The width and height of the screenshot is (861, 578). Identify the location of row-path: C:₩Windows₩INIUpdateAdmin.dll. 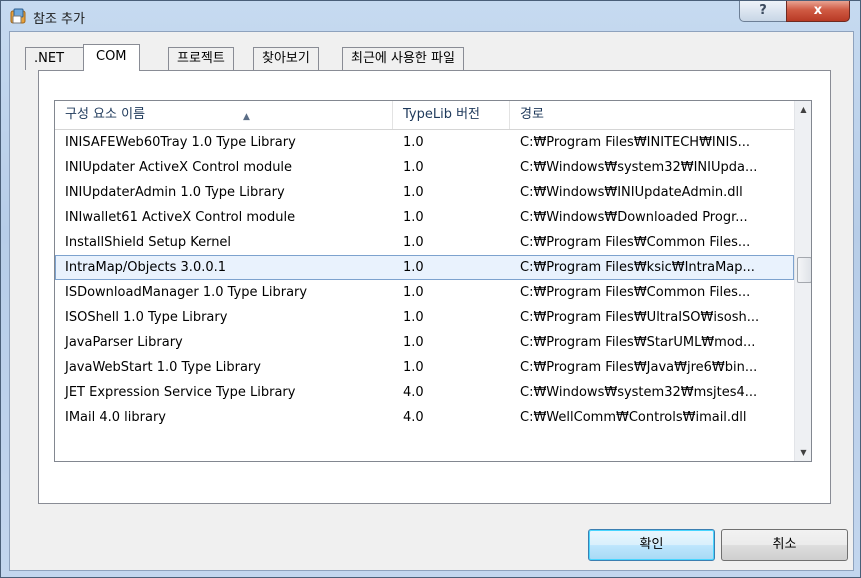
(631, 192).